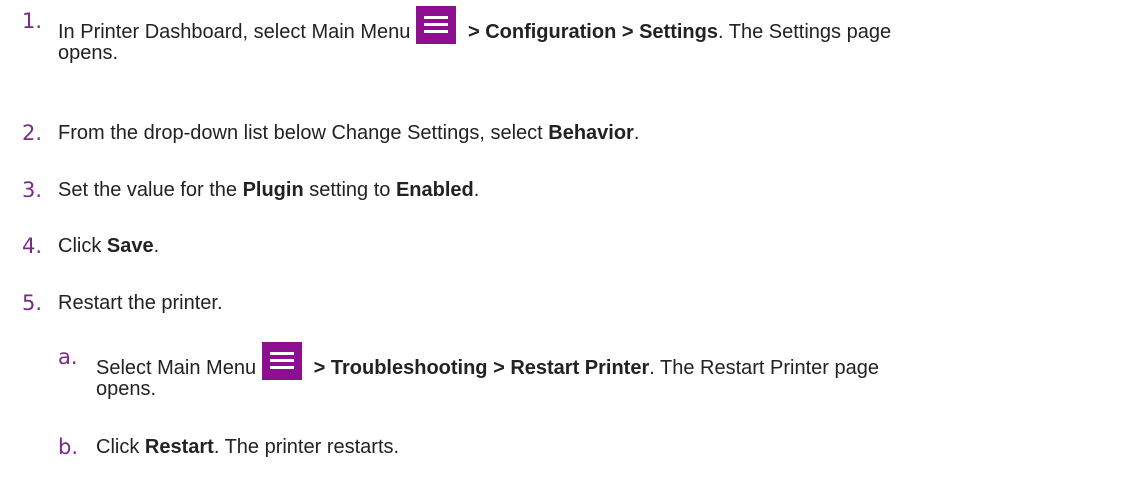 This screenshot has height=478, width=1138. I want to click on step-text-post: . The Settings page, so click(804, 32).